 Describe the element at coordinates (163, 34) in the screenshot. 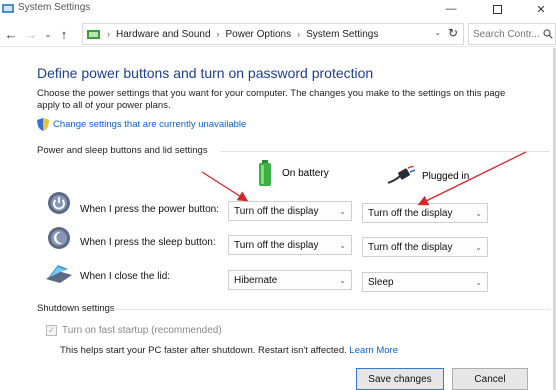

I see `breadcrumb-hardware-and-sound: Hardware and Sound` at that location.